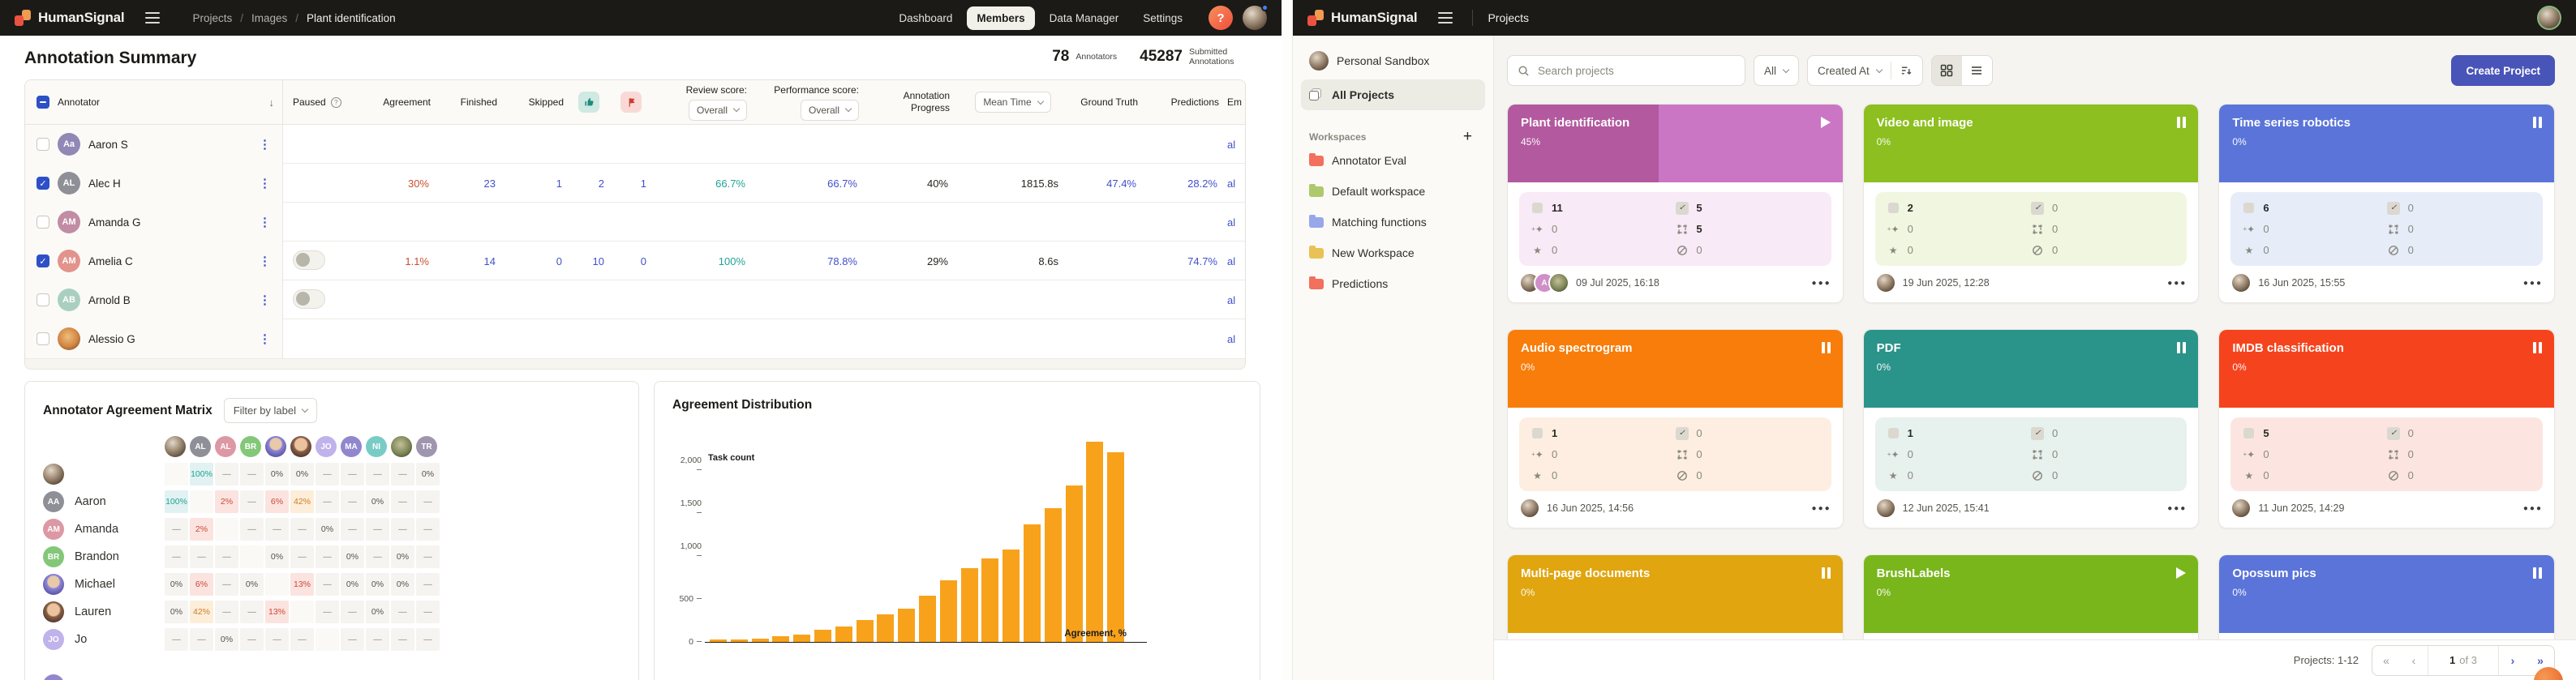 This screenshot has width=2576, height=680. I want to click on nav-link-dashboard: Dashboard, so click(925, 18).